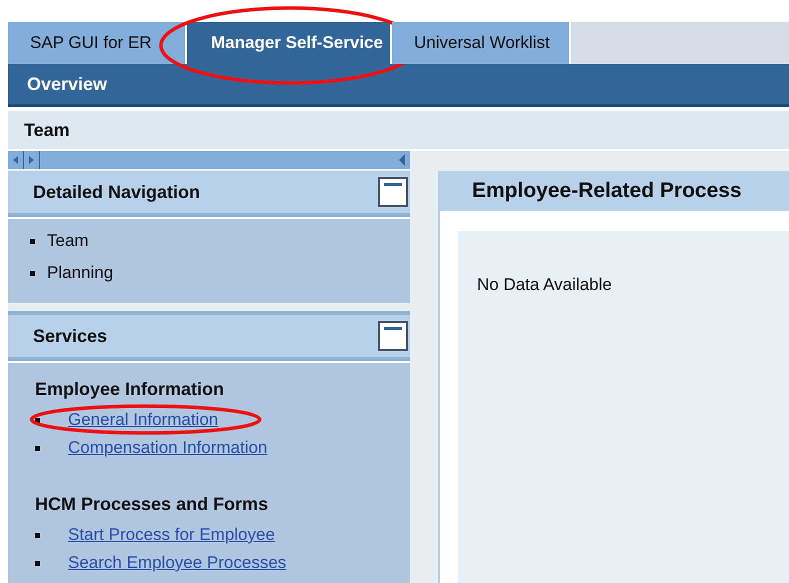  I want to click on section-title: Detailed Navigation, so click(116, 192).